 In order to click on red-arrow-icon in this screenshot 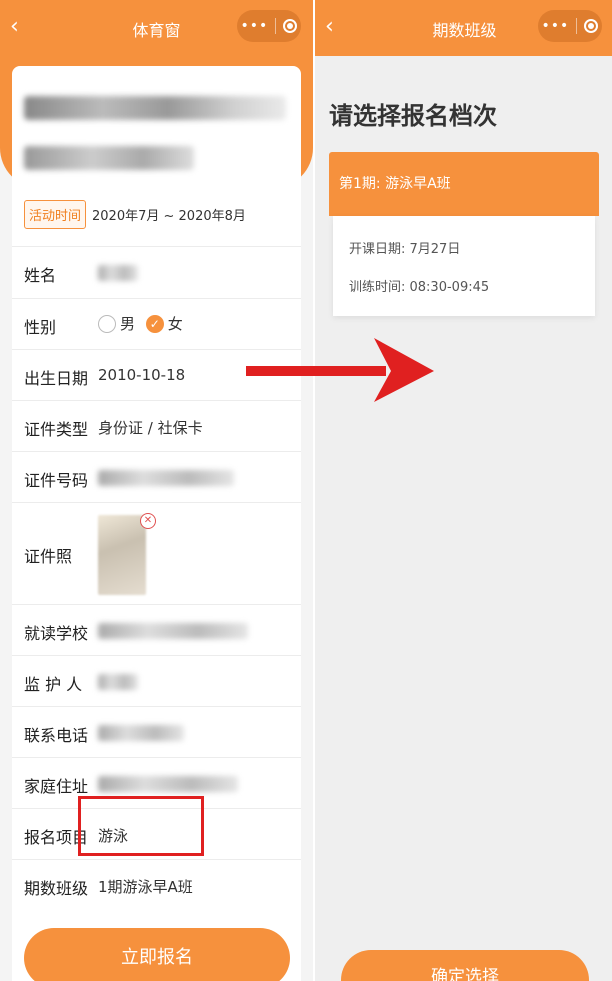, I will do `click(340, 370)`.